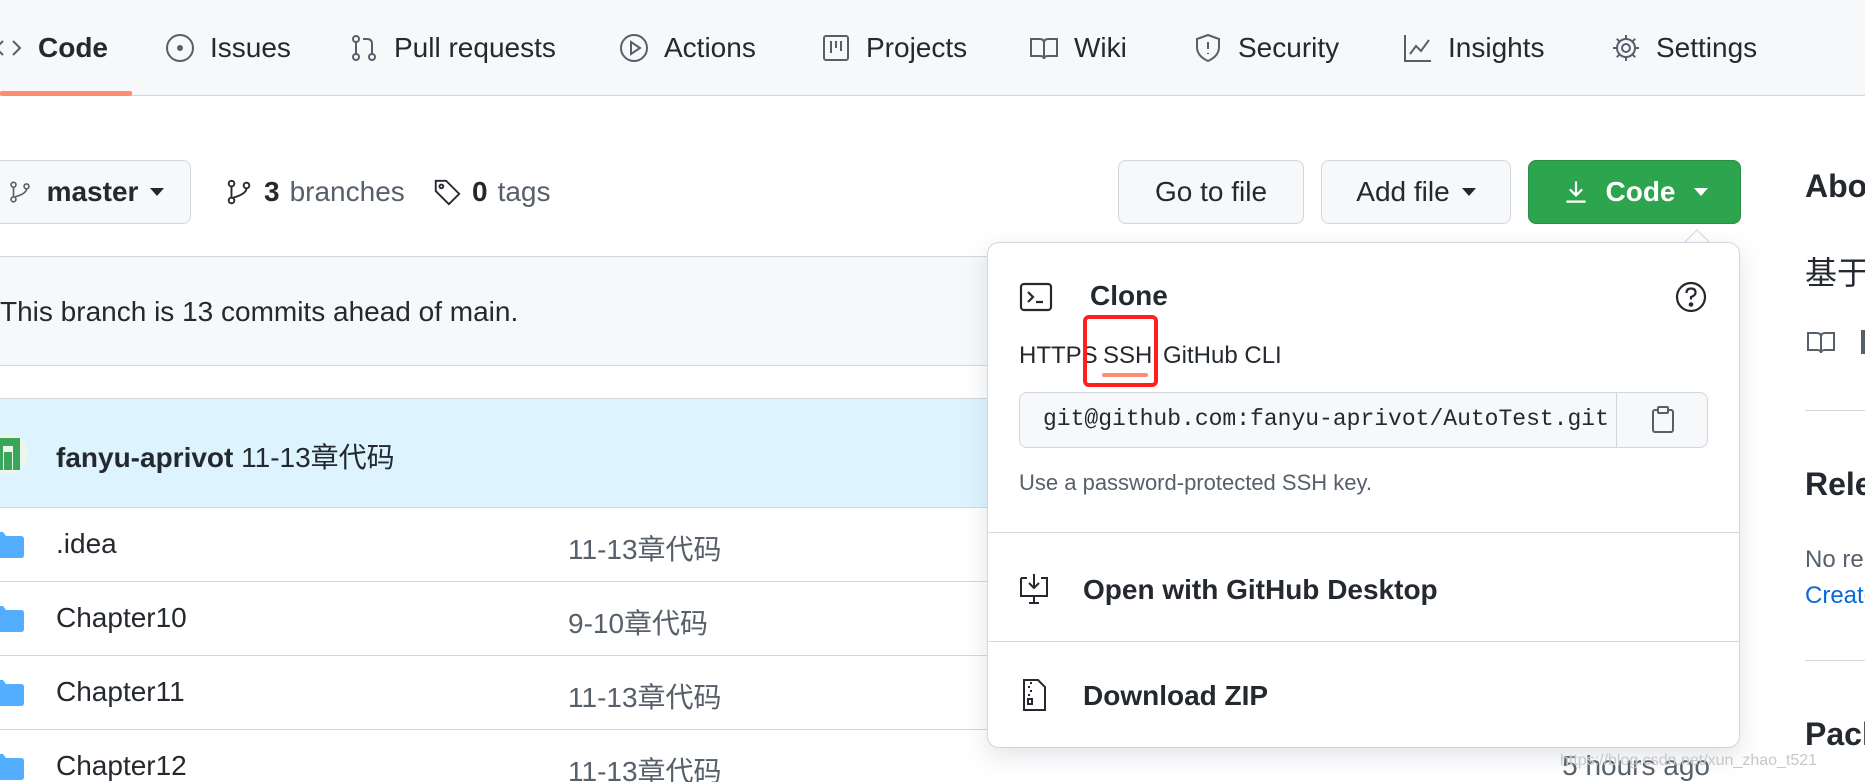  I want to click on tab-label: Insights, so click(1496, 47).